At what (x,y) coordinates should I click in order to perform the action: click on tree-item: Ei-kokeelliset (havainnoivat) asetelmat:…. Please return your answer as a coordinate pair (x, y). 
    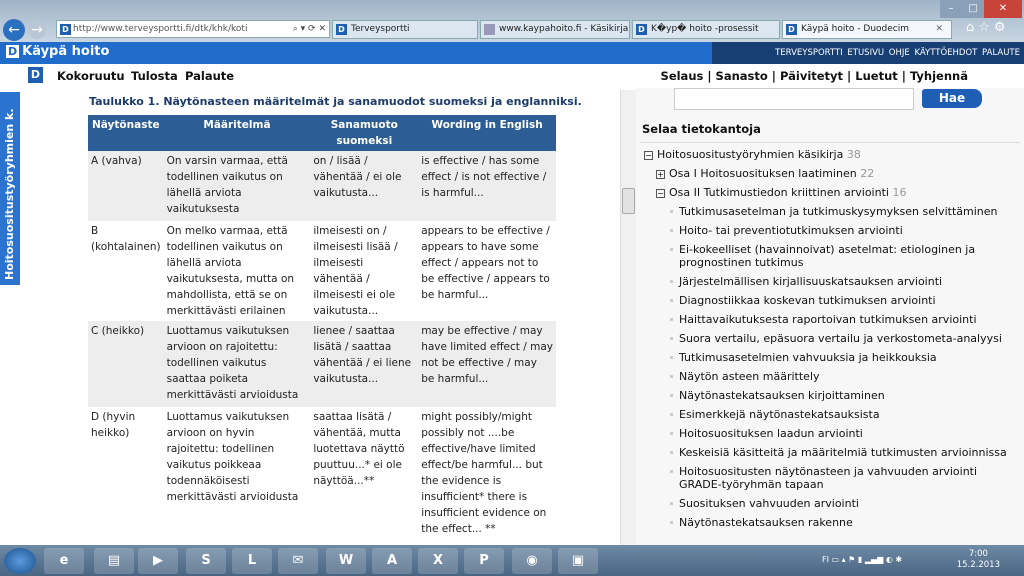
    Looking at the image, I should click on (832, 256).